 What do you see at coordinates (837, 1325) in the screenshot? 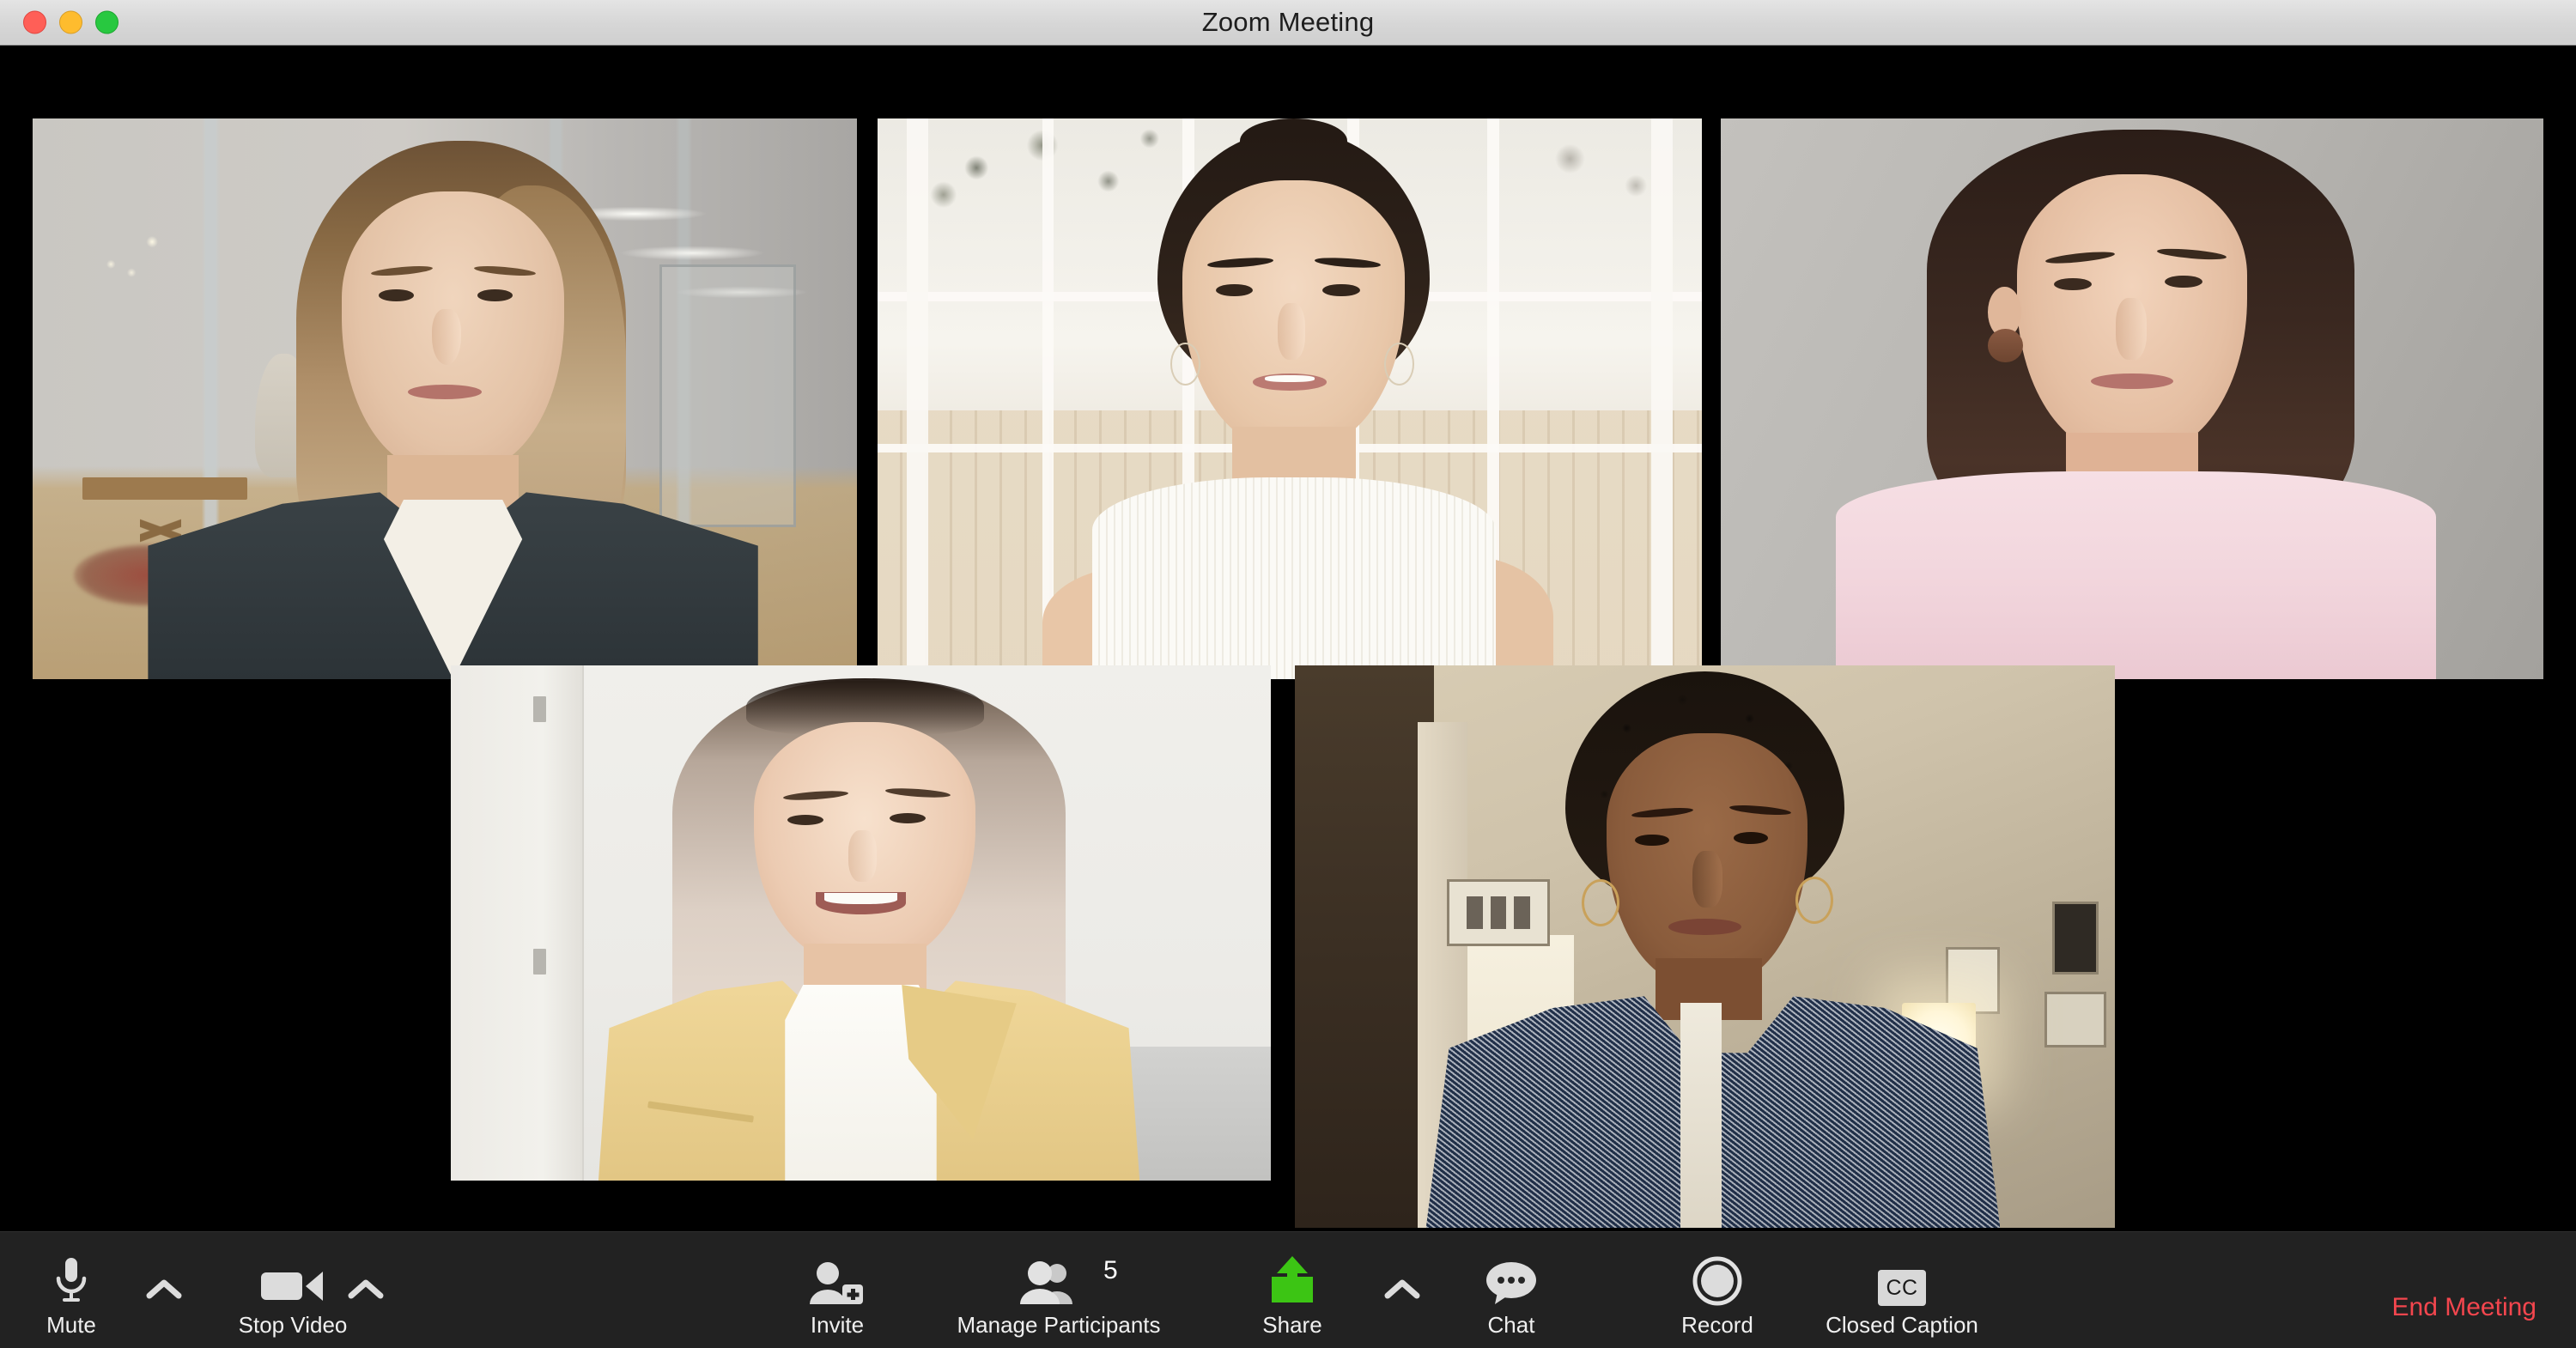
I see `invite-button-label: Invite` at bounding box center [837, 1325].